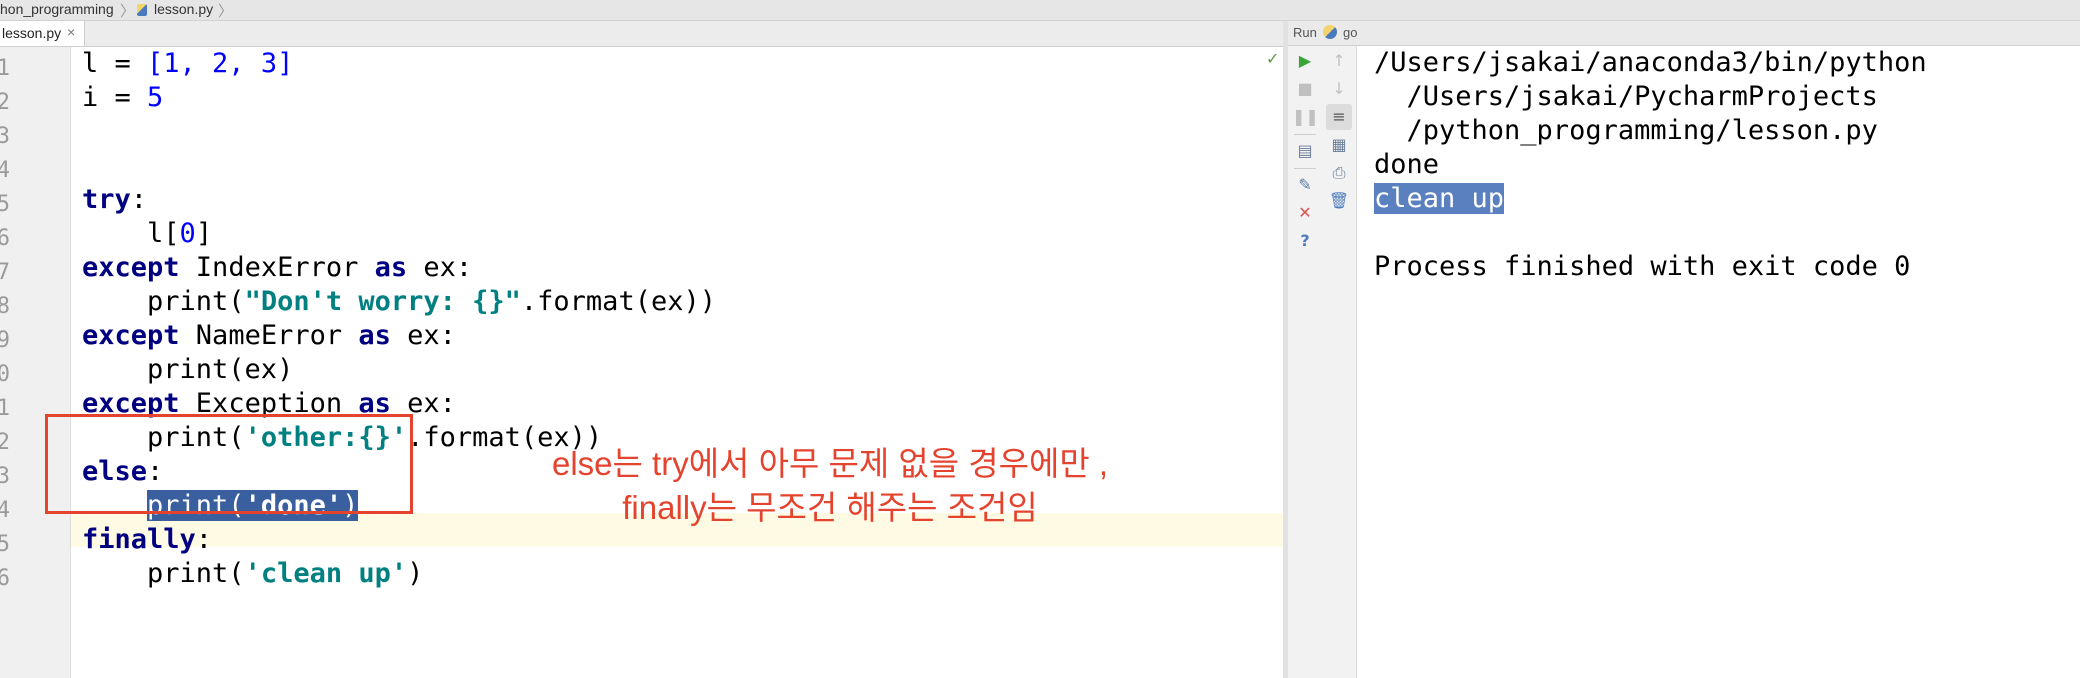 Image resolution: width=2080 pixels, height=678 pixels. Describe the element at coordinates (415, 573) in the screenshot. I see `code-token: )` at that location.